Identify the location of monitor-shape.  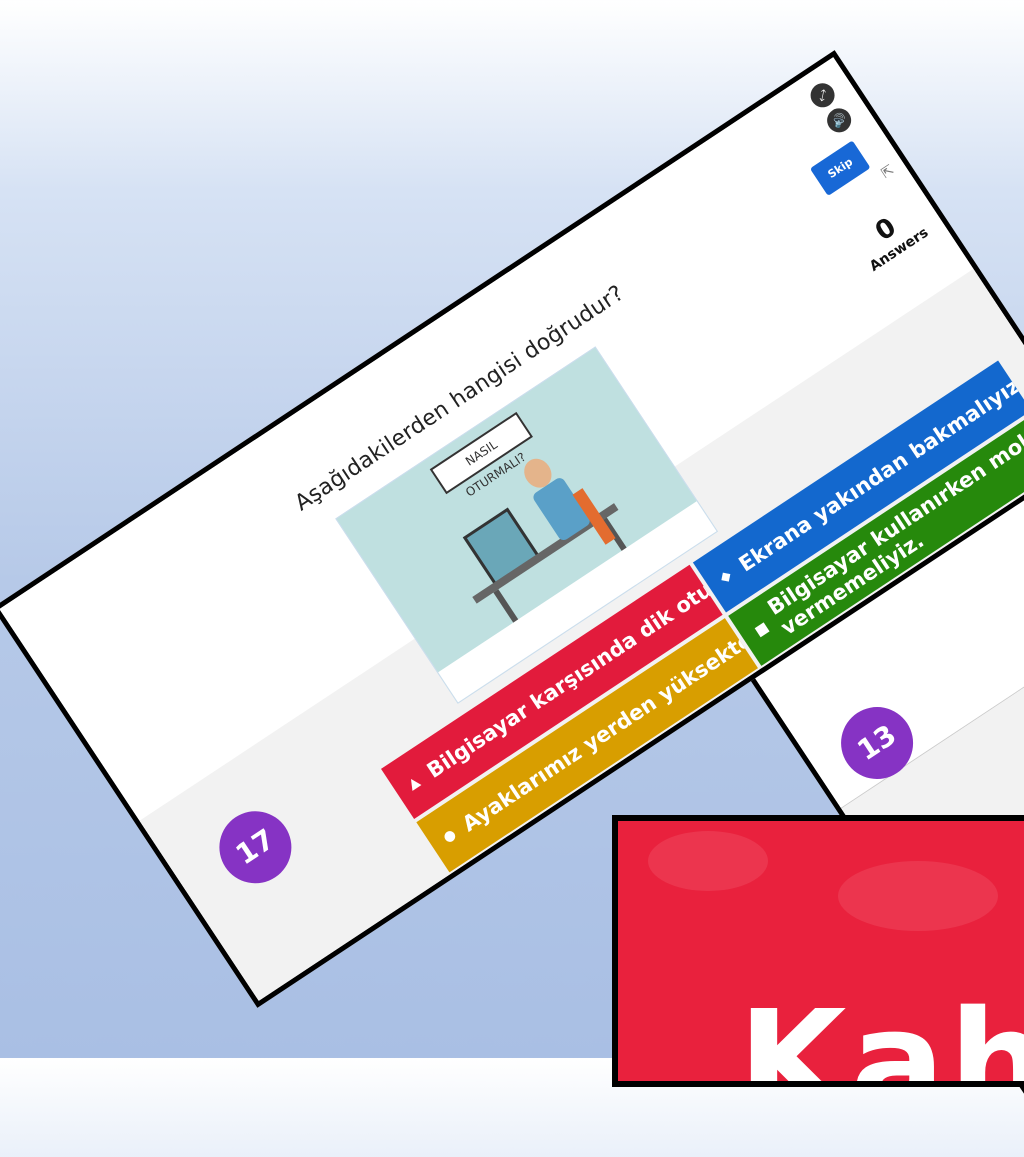
(501, 547).